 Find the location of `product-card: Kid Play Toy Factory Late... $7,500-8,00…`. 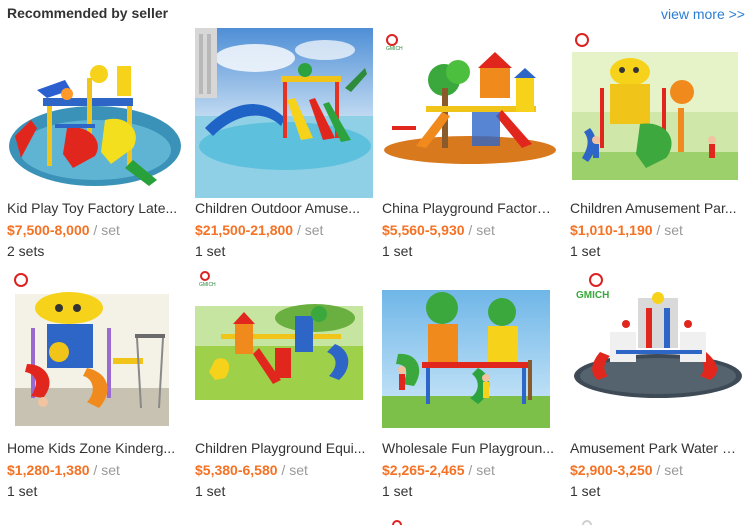

product-card: Kid Play Toy Factory Late... $7,500-8,00… is located at coordinates (96, 144).